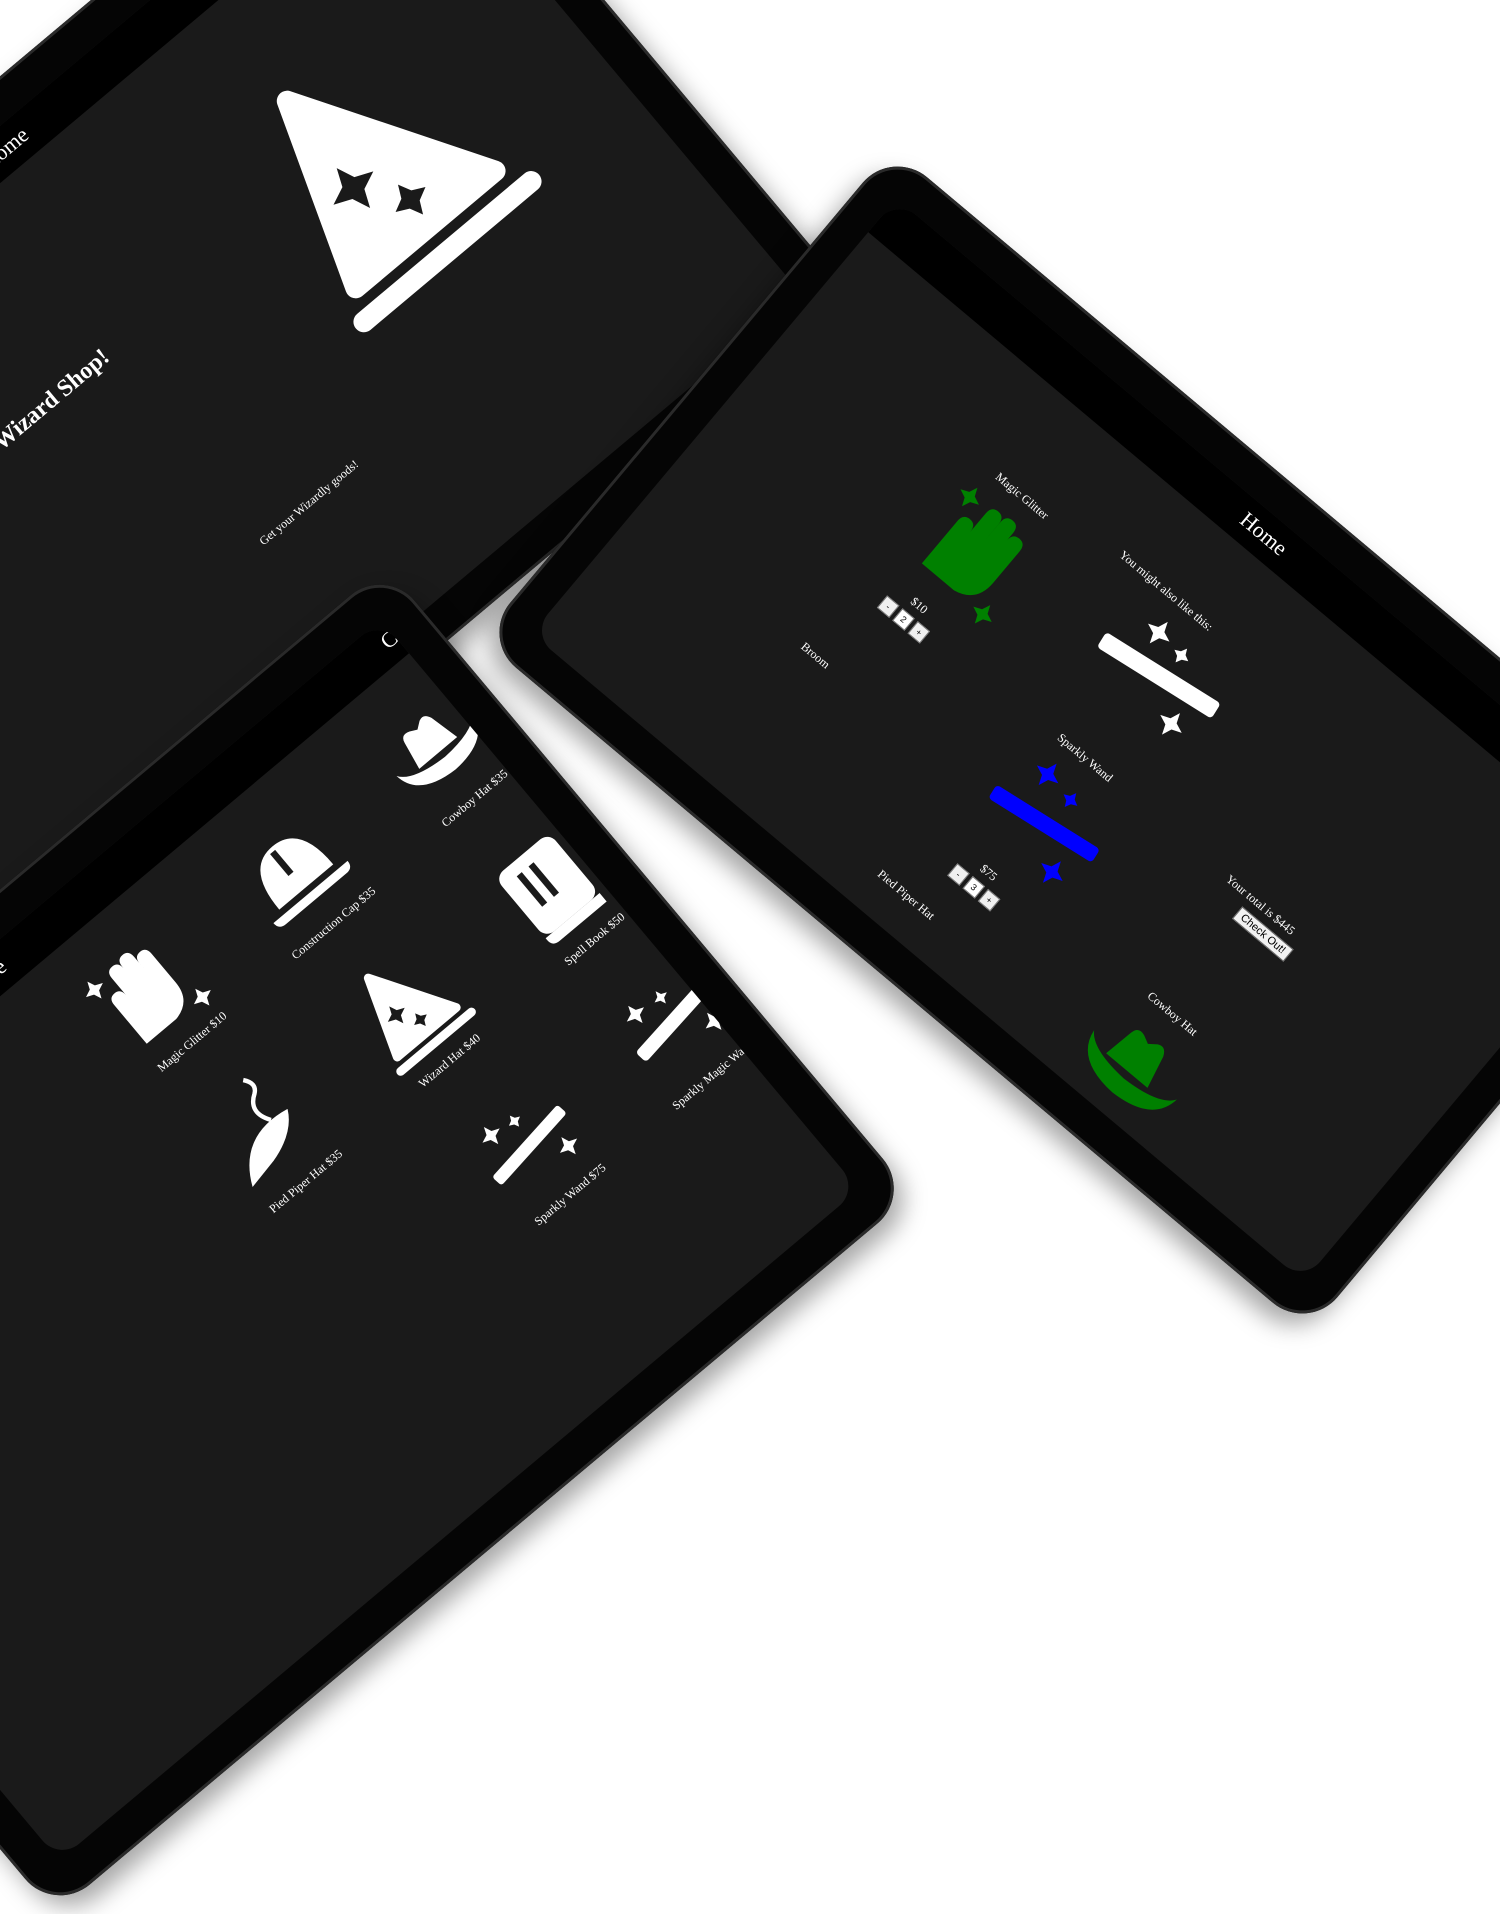 This screenshot has height=1914, width=1500. What do you see at coordinates (530, 1145) in the screenshot?
I see `sparkly-wand-icon` at bounding box center [530, 1145].